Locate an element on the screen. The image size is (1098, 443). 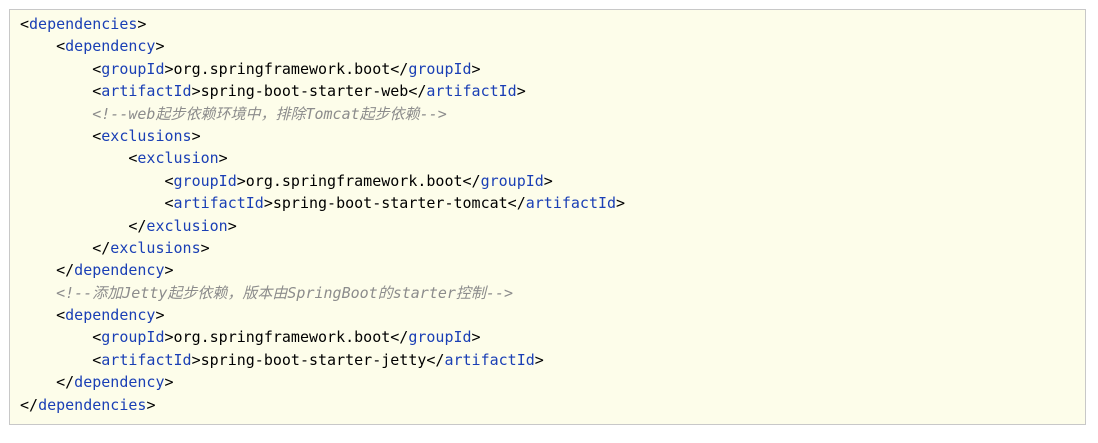
code-line: </exclusions> is located at coordinates (552, 248).